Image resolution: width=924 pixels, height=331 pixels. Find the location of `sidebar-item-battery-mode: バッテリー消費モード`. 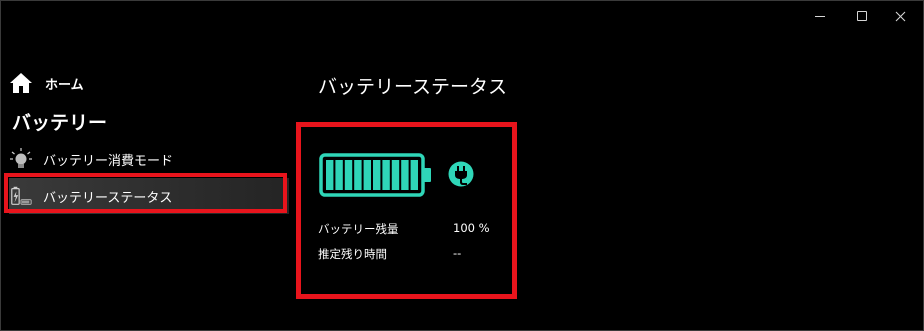

sidebar-item-battery-mode: バッテリー消費モード is located at coordinates (149, 159).